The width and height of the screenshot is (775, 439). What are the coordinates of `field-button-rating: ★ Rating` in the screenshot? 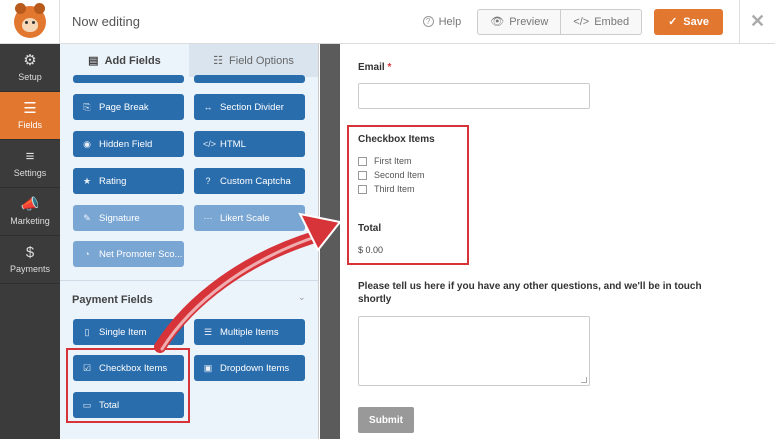 It's located at (128, 181).